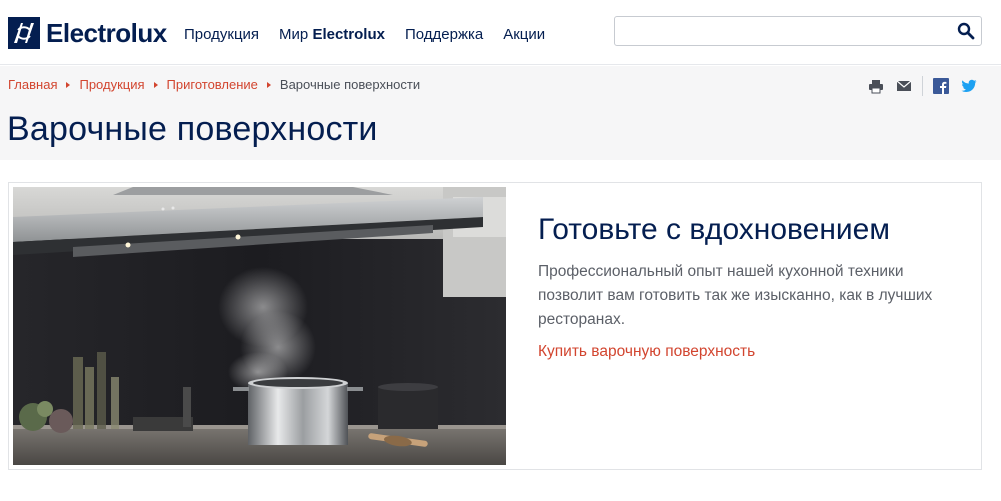 Image resolution: width=1001 pixels, height=501 pixels. Describe the element at coordinates (24, 33) in the screenshot. I see `electrolux-logo-icon` at that location.